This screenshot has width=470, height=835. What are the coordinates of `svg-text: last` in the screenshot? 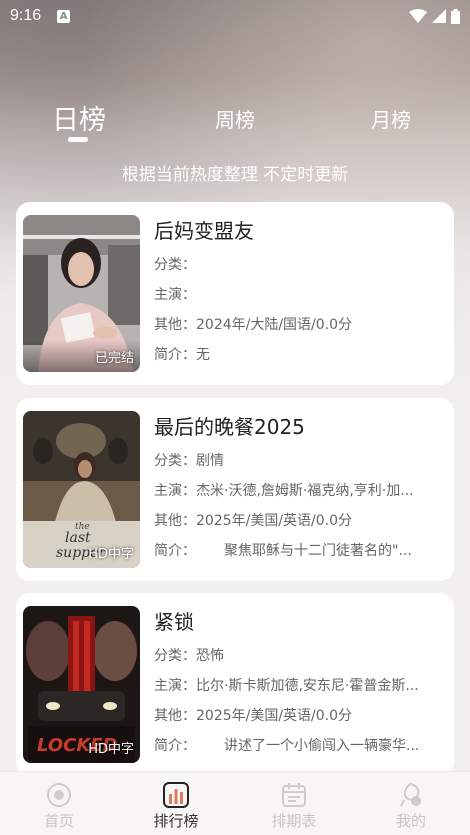 It's located at (78, 538).